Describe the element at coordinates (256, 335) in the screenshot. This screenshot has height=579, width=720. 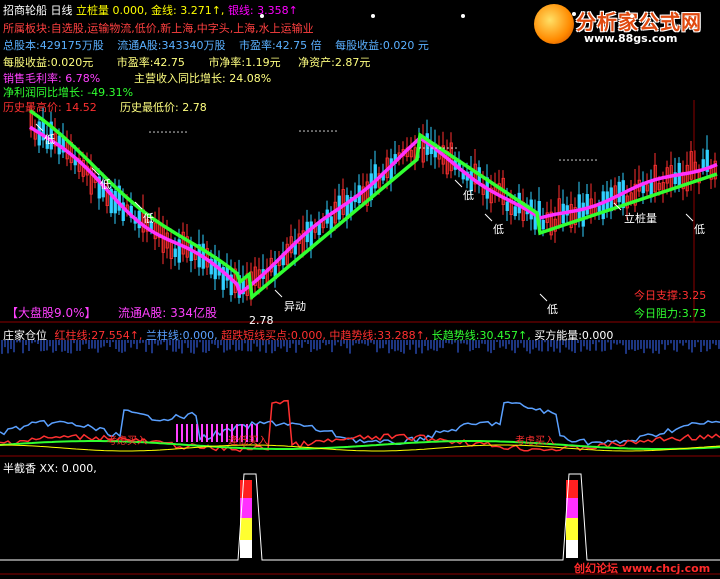
I see `oversold-label: 超跌短线买点:` at that location.